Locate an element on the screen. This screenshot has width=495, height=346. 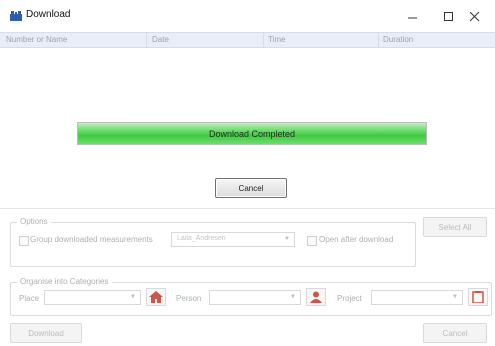
app-icon is located at coordinates (16, 16).